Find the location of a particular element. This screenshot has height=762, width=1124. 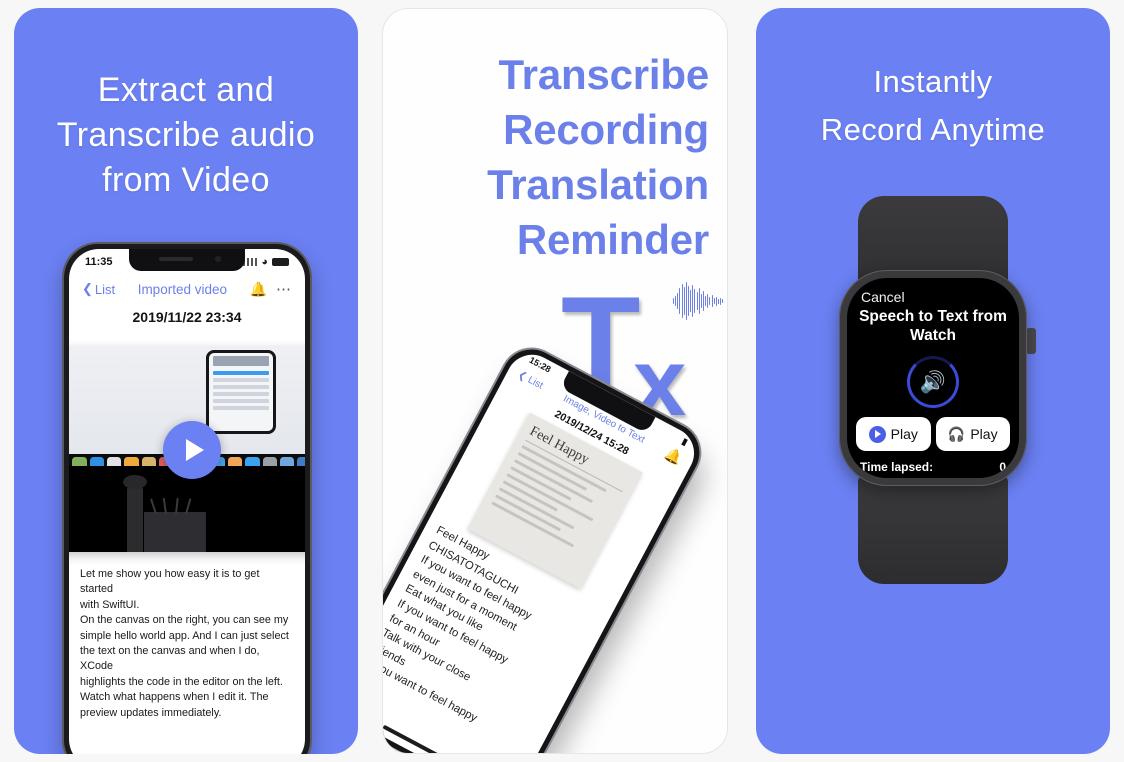

headline-line: Extract and is located at coordinates (186, 90).